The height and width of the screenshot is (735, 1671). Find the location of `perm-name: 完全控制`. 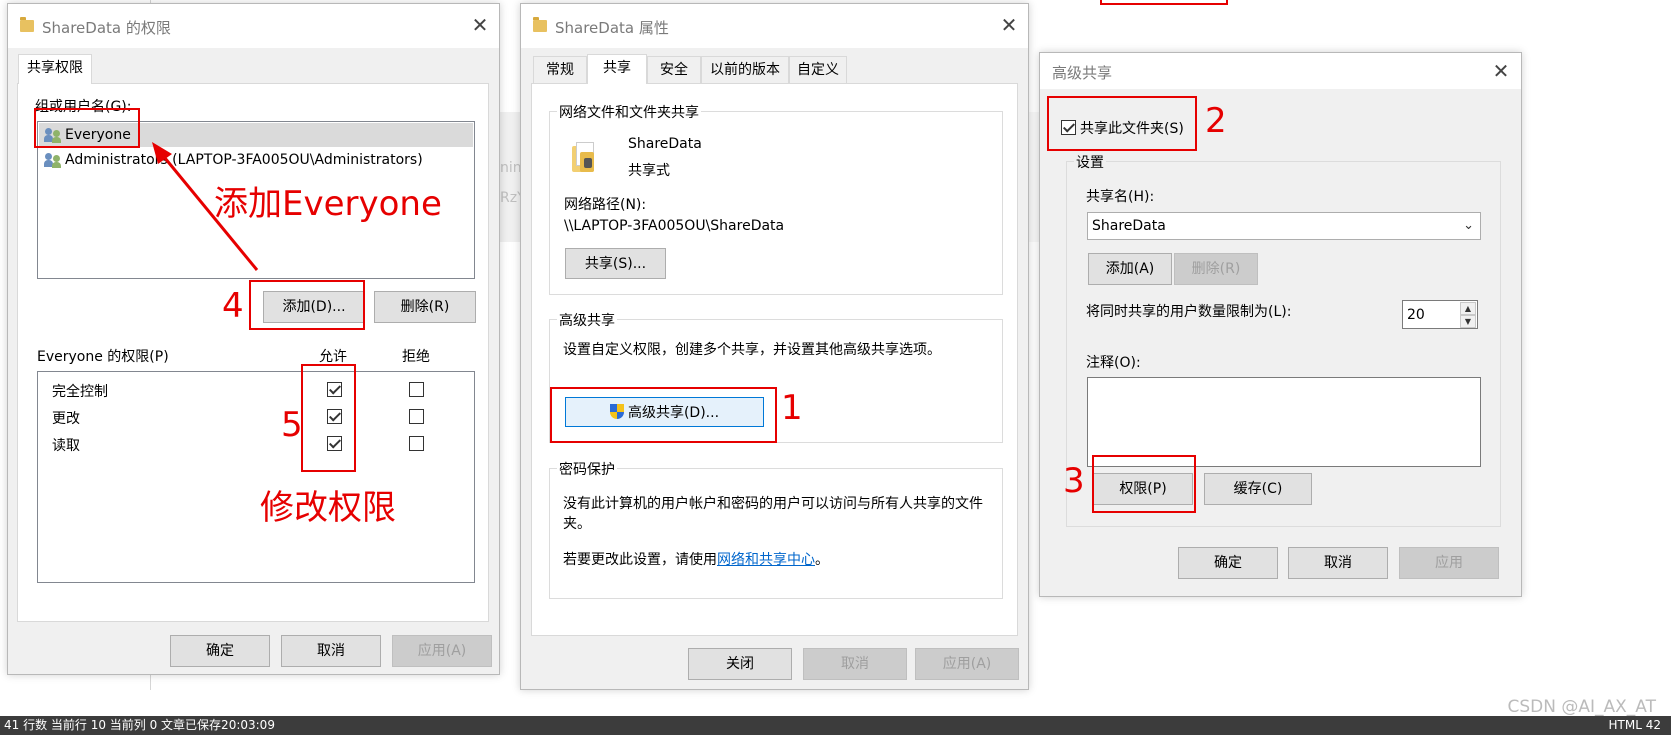

perm-name: 完全控制 is located at coordinates (80, 392).